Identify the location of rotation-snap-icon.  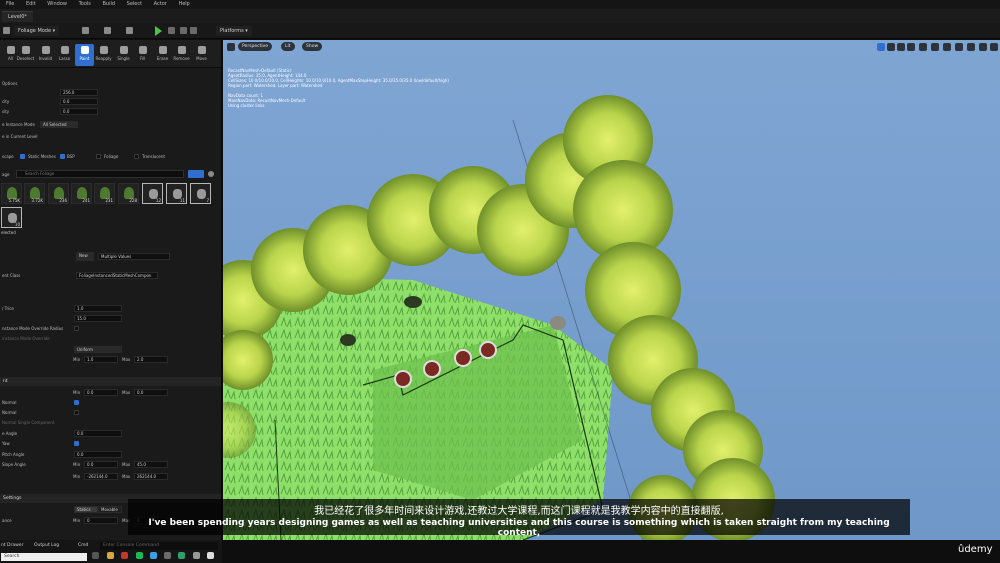
(959, 47).